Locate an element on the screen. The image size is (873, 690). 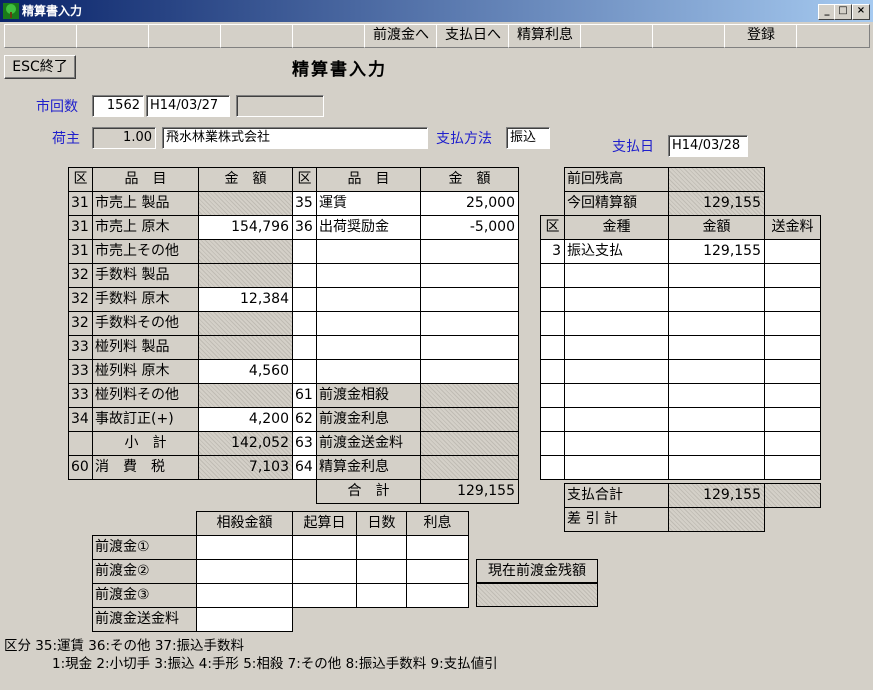
right-kubun-cell: 62 is located at coordinates (304, 419).